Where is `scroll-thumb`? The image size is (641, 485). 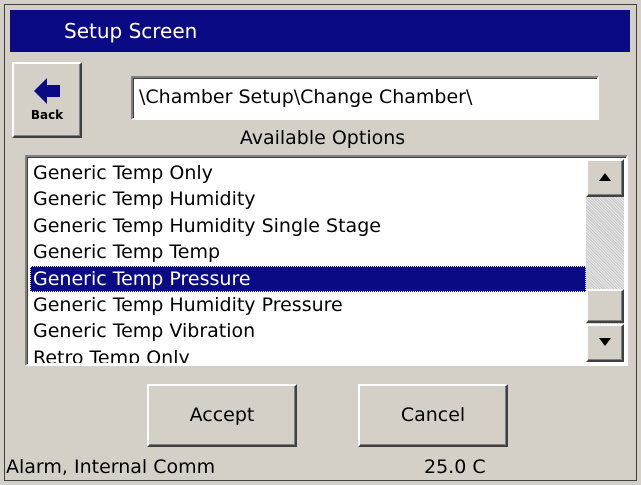
scroll-thumb is located at coordinates (605, 306).